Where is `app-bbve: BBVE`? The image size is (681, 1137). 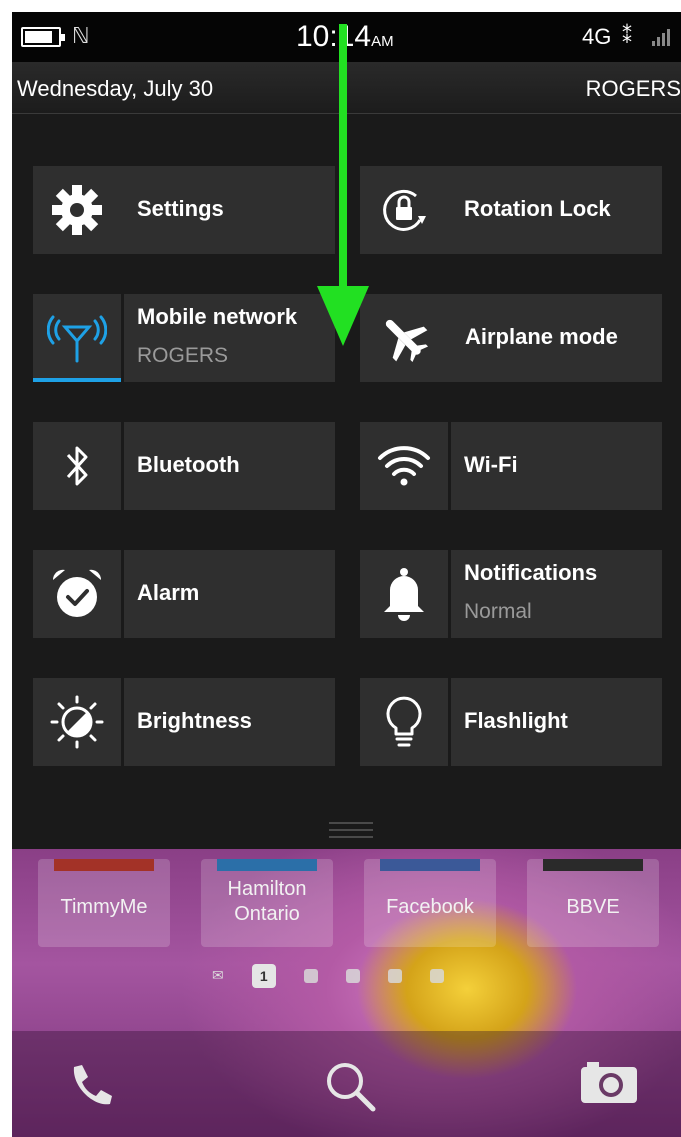
app-bbve: BBVE is located at coordinates (593, 903).